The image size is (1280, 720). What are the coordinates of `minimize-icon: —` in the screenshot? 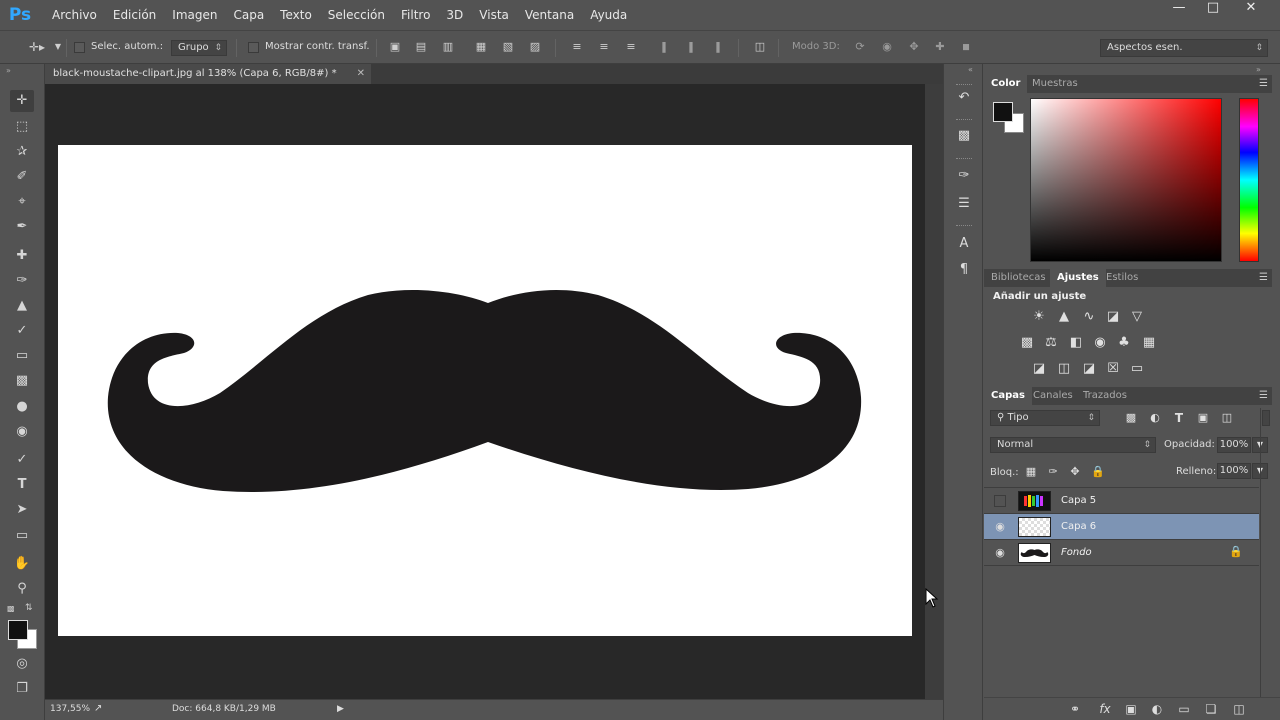 It's located at (1179, 9).